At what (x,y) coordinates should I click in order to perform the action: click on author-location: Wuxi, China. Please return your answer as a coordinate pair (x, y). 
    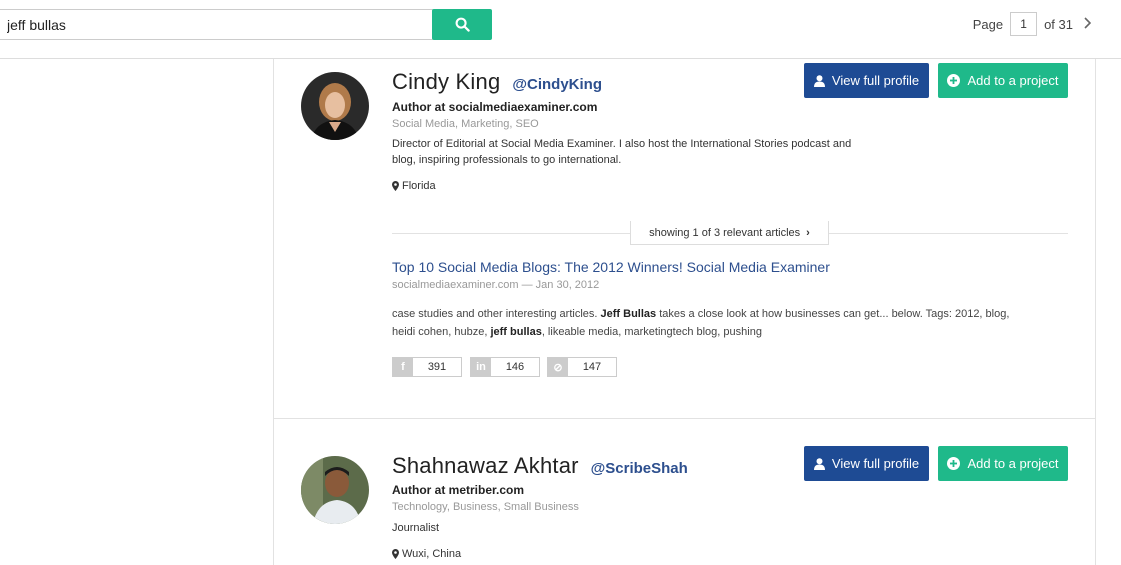
    Looking at the image, I should click on (426, 554).